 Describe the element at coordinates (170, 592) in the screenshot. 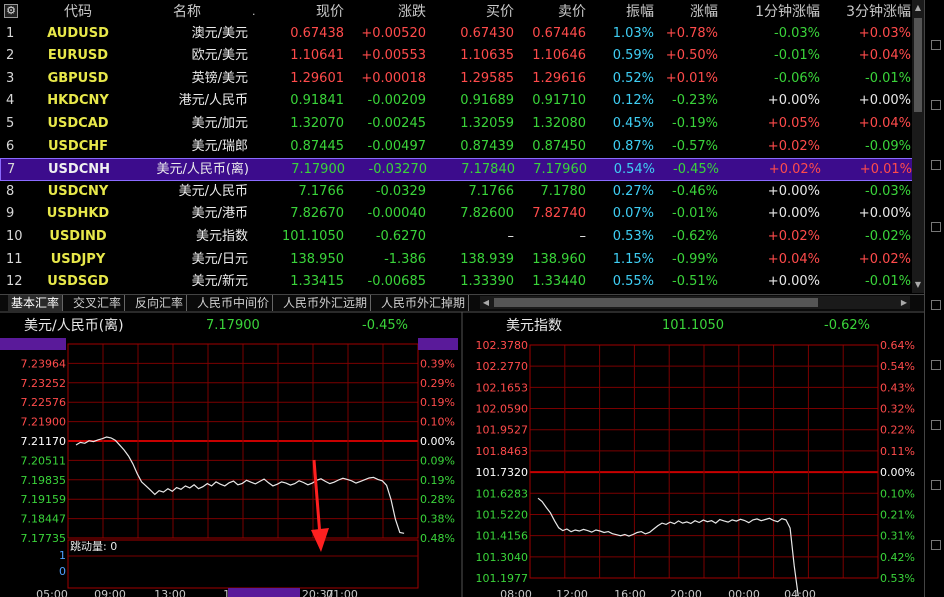

I see `x-tick-label: 13:00` at that location.